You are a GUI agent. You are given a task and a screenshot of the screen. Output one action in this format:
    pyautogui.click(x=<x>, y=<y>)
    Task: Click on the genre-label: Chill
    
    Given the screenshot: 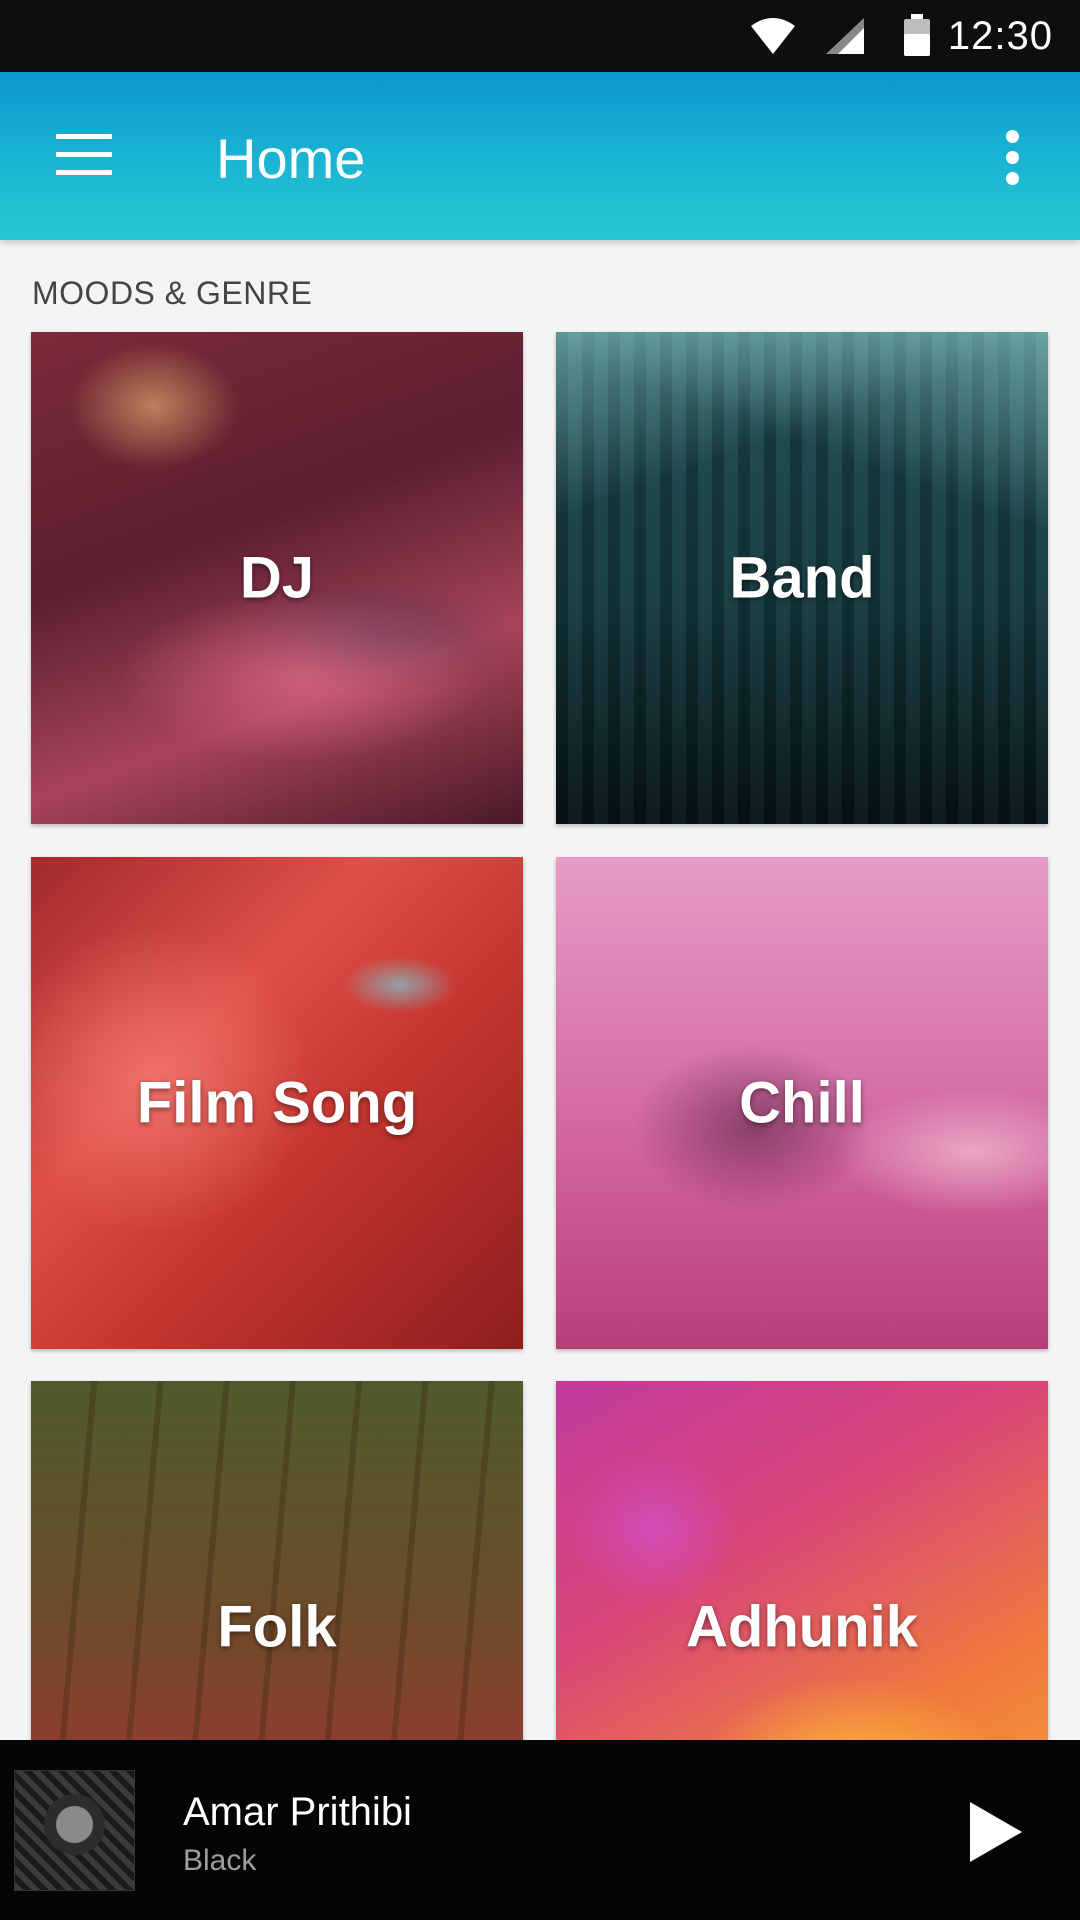 What is the action you would take?
    pyautogui.click(x=802, y=1103)
    